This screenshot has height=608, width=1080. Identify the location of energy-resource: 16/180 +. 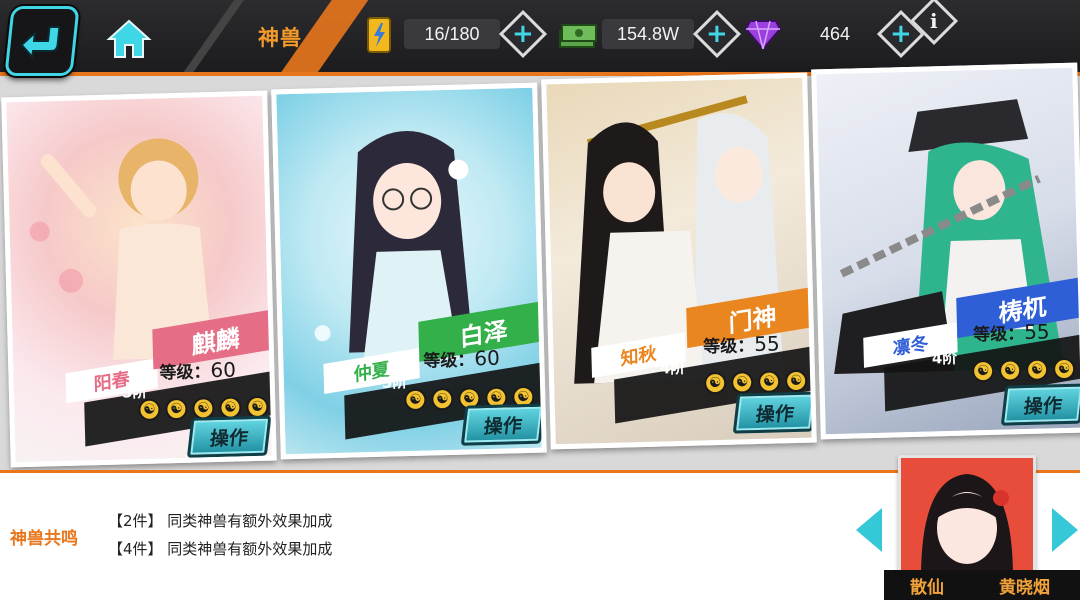
(455, 34).